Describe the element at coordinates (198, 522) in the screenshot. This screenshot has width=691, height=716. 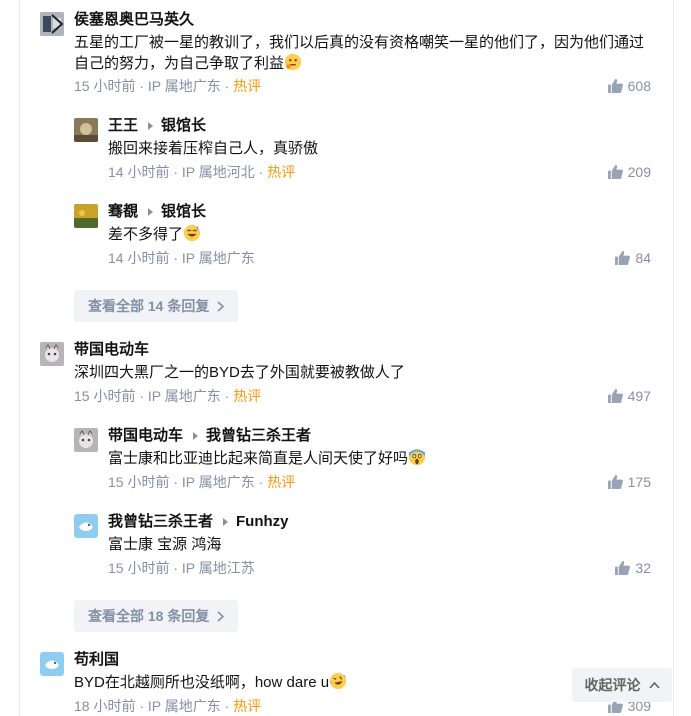
I see `reply-author: 我曾钻三杀王者 Funhzy` at that location.